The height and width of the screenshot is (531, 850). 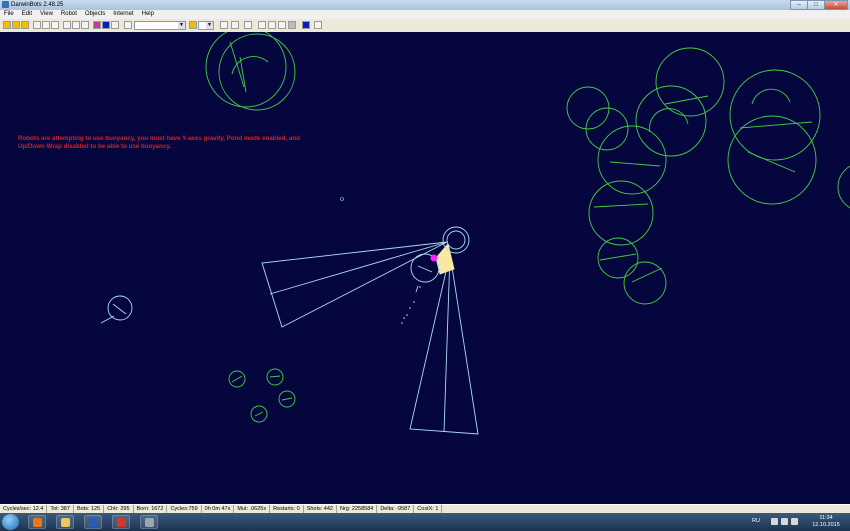 What do you see at coordinates (128, 25) in the screenshot?
I see `select-icon` at bounding box center [128, 25].